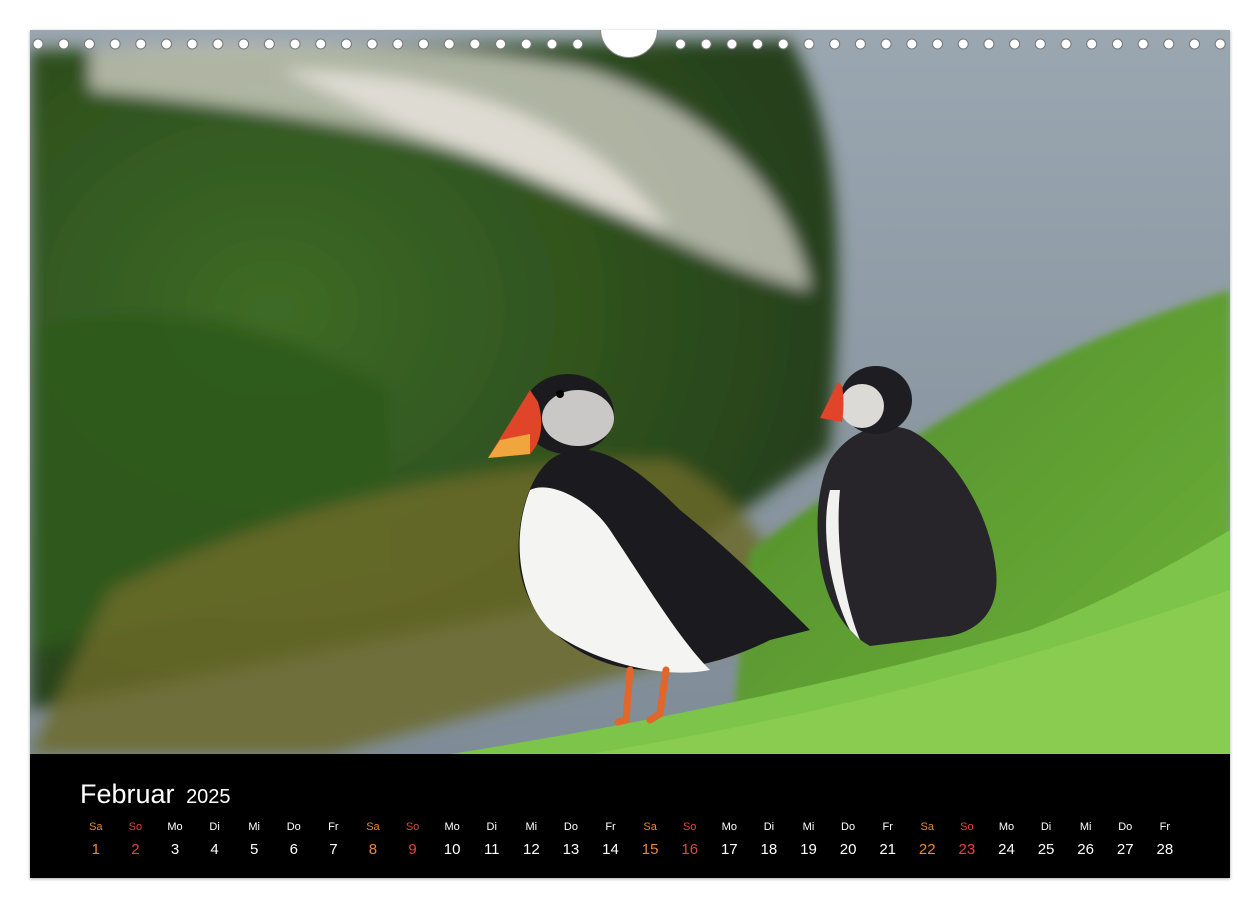 The width and height of the screenshot is (1260, 908). What do you see at coordinates (334, 840) in the screenshot?
I see `day-cell: Fr 7` at bounding box center [334, 840].